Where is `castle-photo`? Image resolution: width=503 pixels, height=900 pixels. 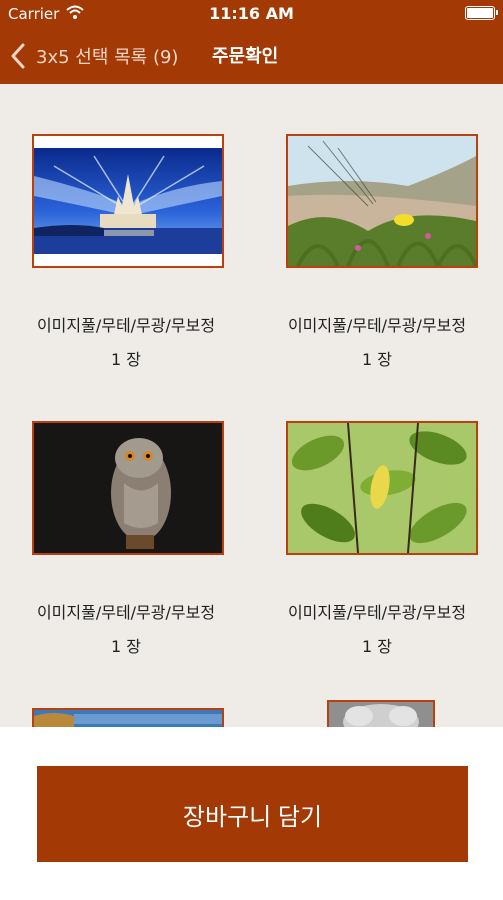
castle-photo is located at coordinates (128, 201).